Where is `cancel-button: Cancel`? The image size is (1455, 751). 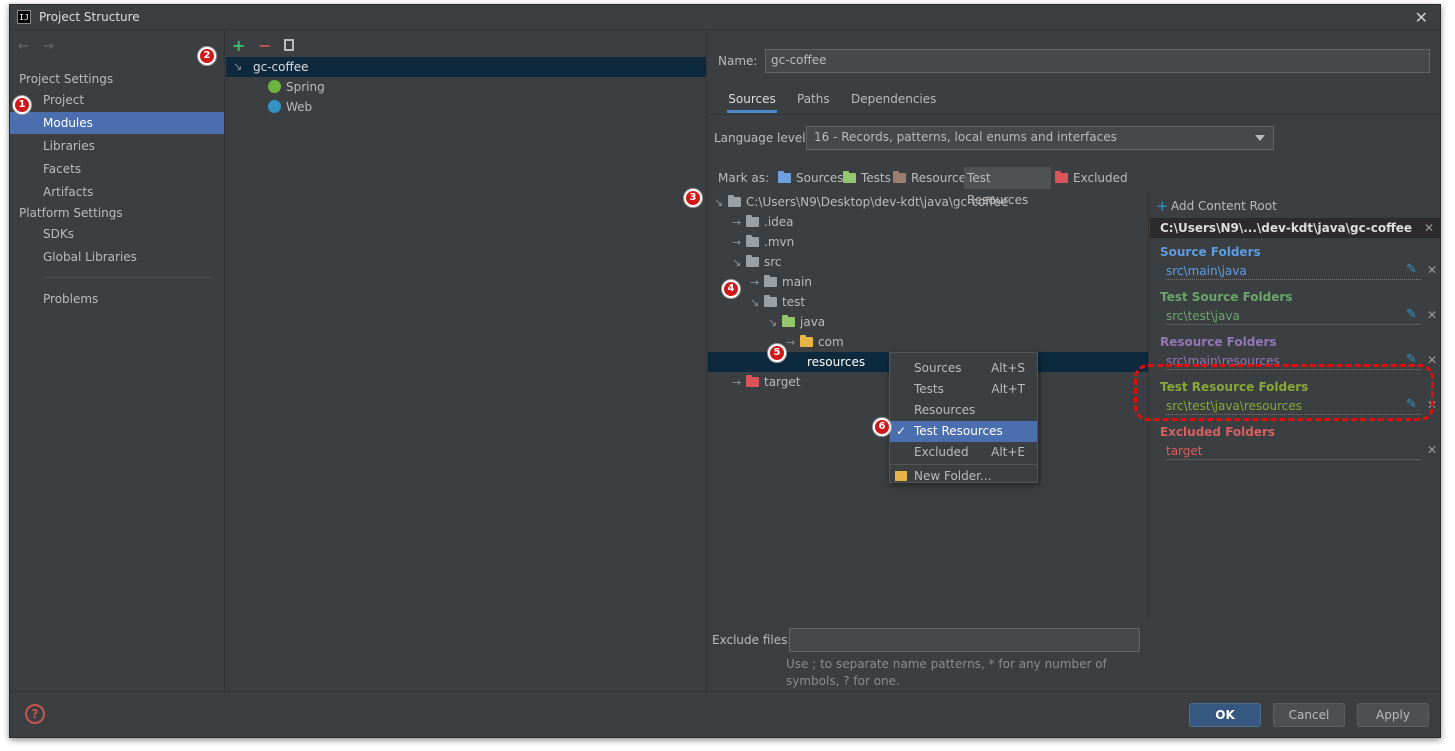
cancel-button: Cancel is located at coordinates (1309, 715).